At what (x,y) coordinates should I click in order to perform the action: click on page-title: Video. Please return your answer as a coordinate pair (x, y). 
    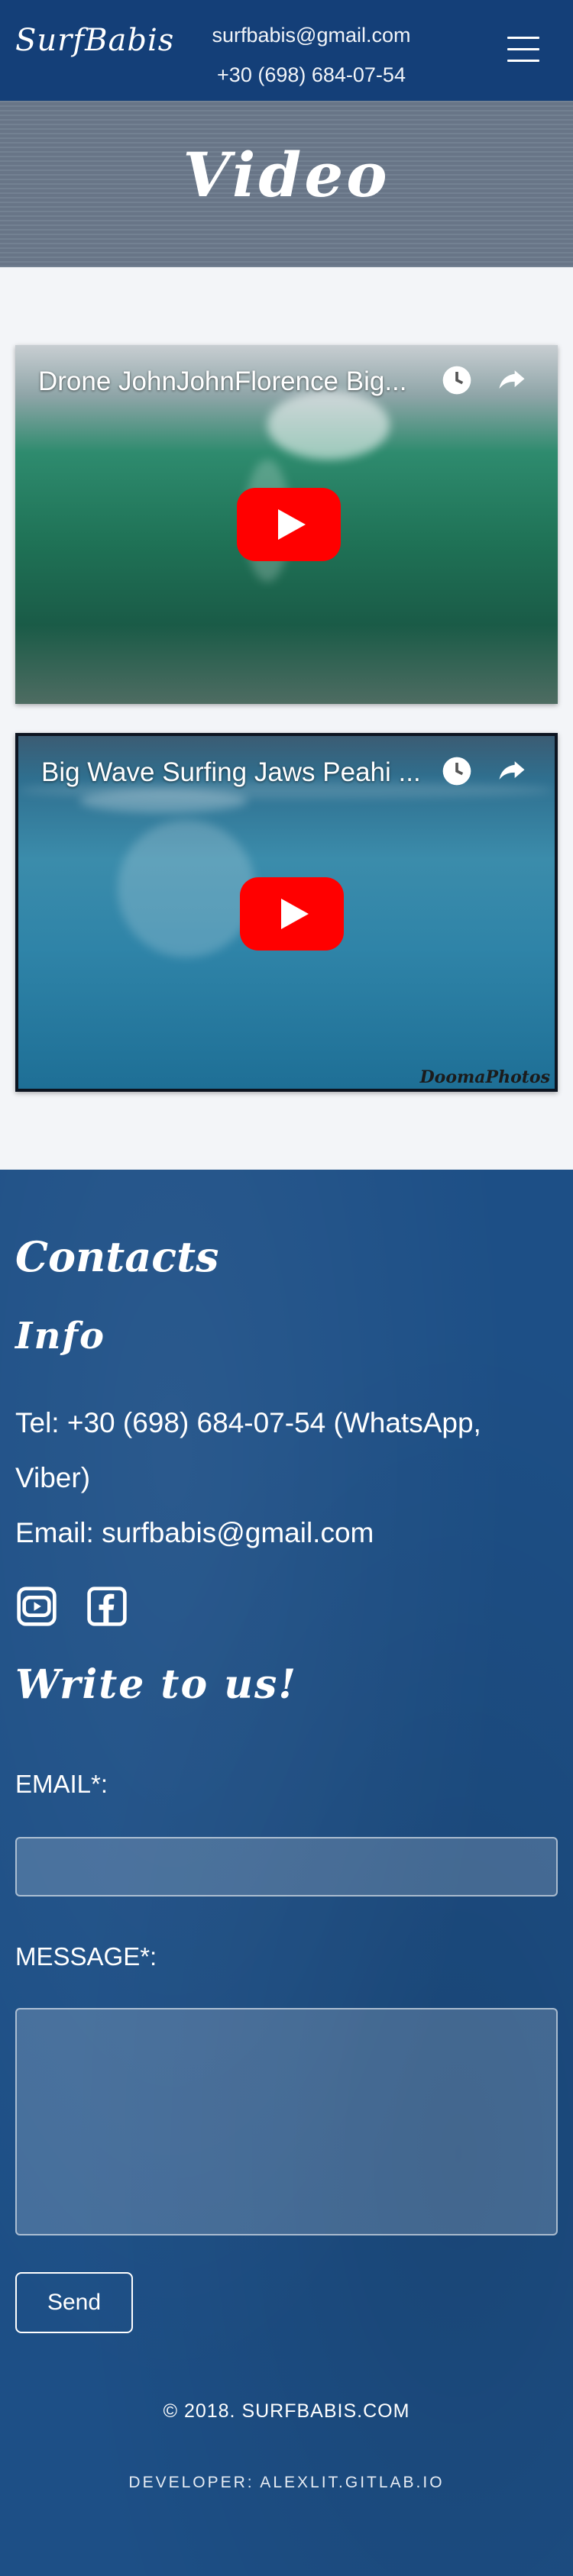
    Looking at the image, I should click on (286, 175).